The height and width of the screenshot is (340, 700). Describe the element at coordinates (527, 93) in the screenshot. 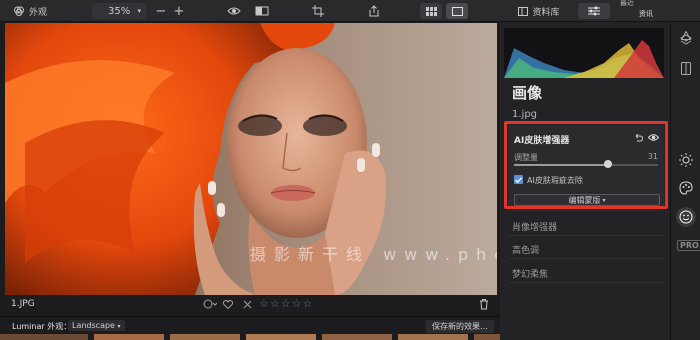

I see `panel-title: 画像` at that location.